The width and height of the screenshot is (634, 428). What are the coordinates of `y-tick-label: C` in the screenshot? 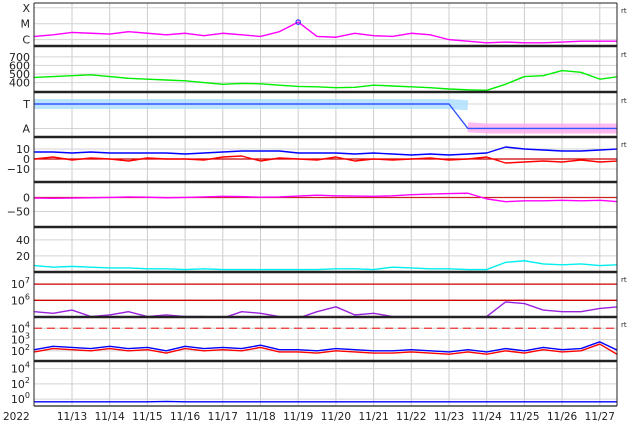 It's located at (26, 40).